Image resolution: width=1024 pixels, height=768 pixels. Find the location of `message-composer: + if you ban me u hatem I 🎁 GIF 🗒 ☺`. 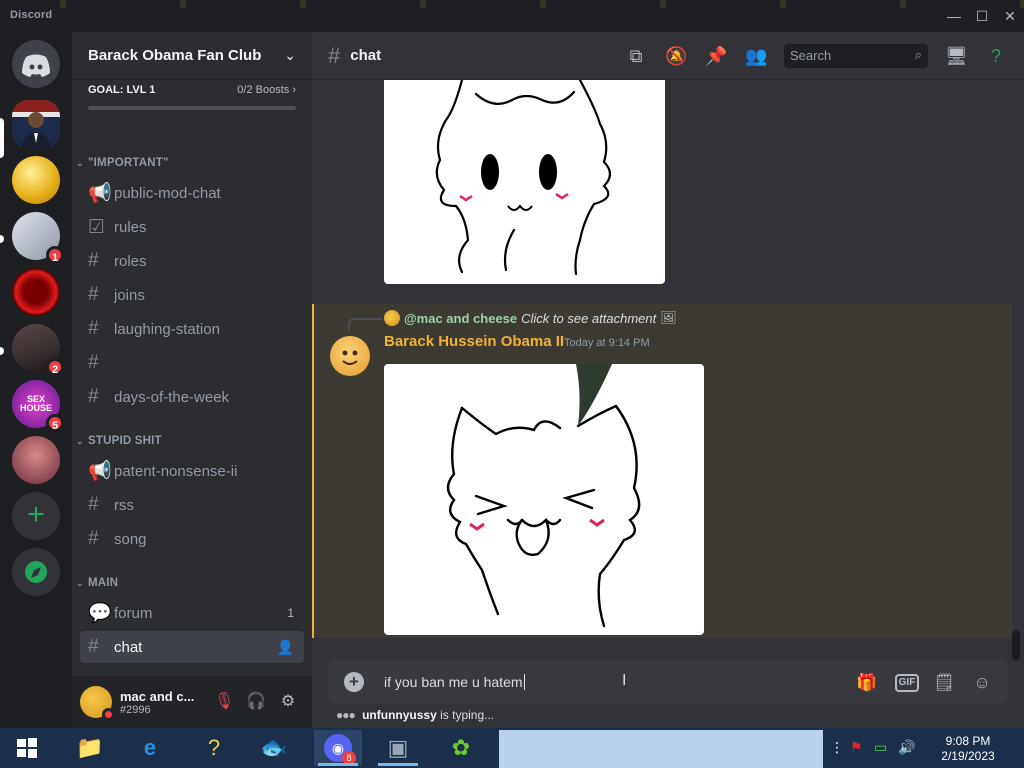

message-composer: + if you ban me u hatem I 🎁 GIF 🗒 ☺ is located at coordinates (668, 682).